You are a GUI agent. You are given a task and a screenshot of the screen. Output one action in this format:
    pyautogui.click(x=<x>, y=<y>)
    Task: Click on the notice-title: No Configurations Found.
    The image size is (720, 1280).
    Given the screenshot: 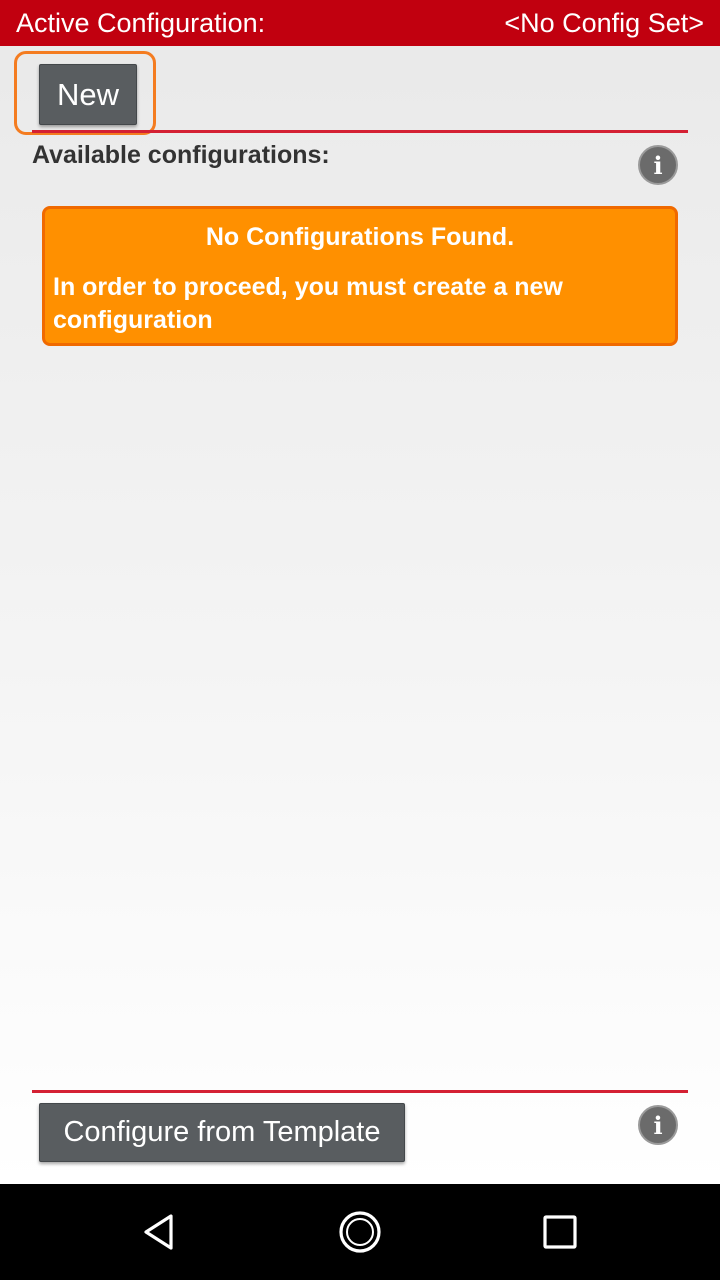 What is the action you would take?
    pyautogui.click(x=360, y=237)
    